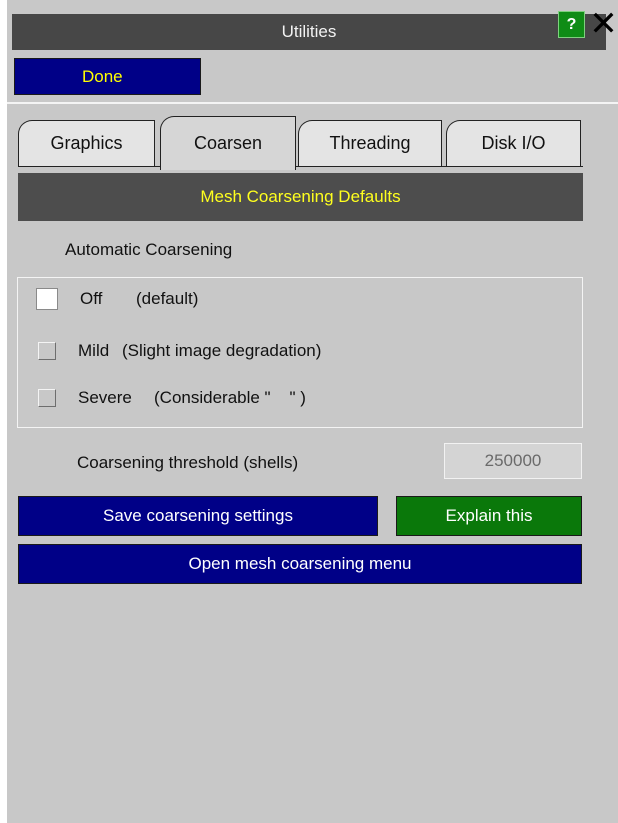 This screenshot has height=823, width=618. Describe the element at coordinates (105, 397) in the screenshot. I see `option-severe-label: Severe` at that location.